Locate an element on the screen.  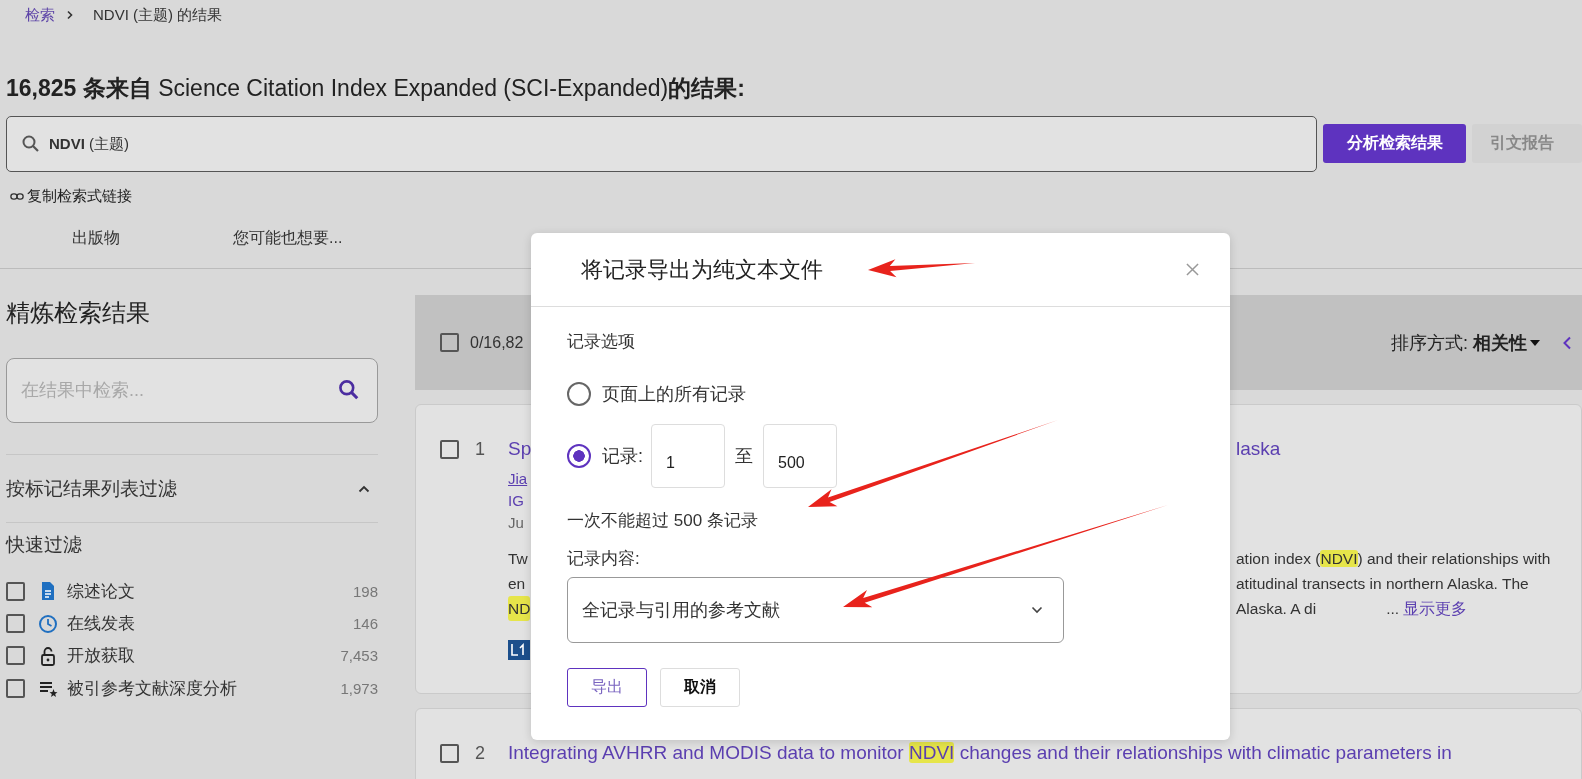
dialog-title: 将记录导出为纯文本文件 is located at coordinates (702, 269).